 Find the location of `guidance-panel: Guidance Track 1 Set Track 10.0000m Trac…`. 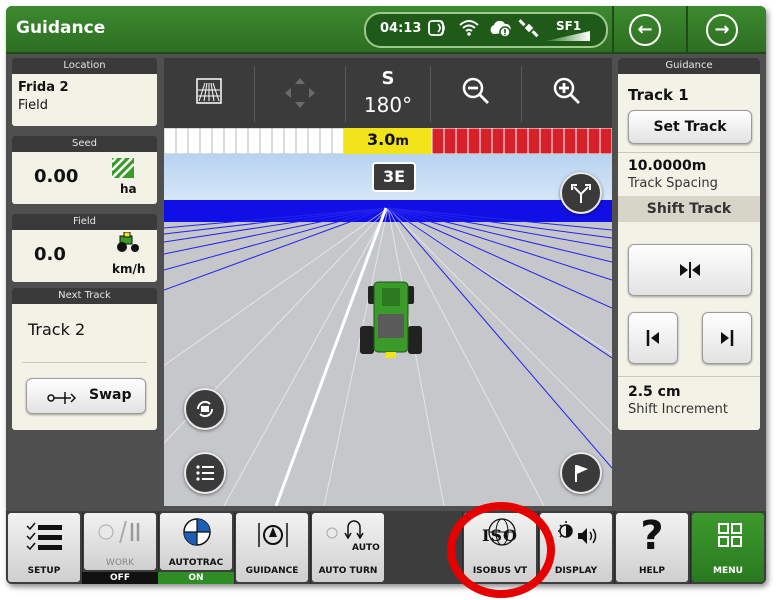

guidance-panel: Guidance Track 1 Set Track 10.0000m Trac… is located at coordinates (689, 244).